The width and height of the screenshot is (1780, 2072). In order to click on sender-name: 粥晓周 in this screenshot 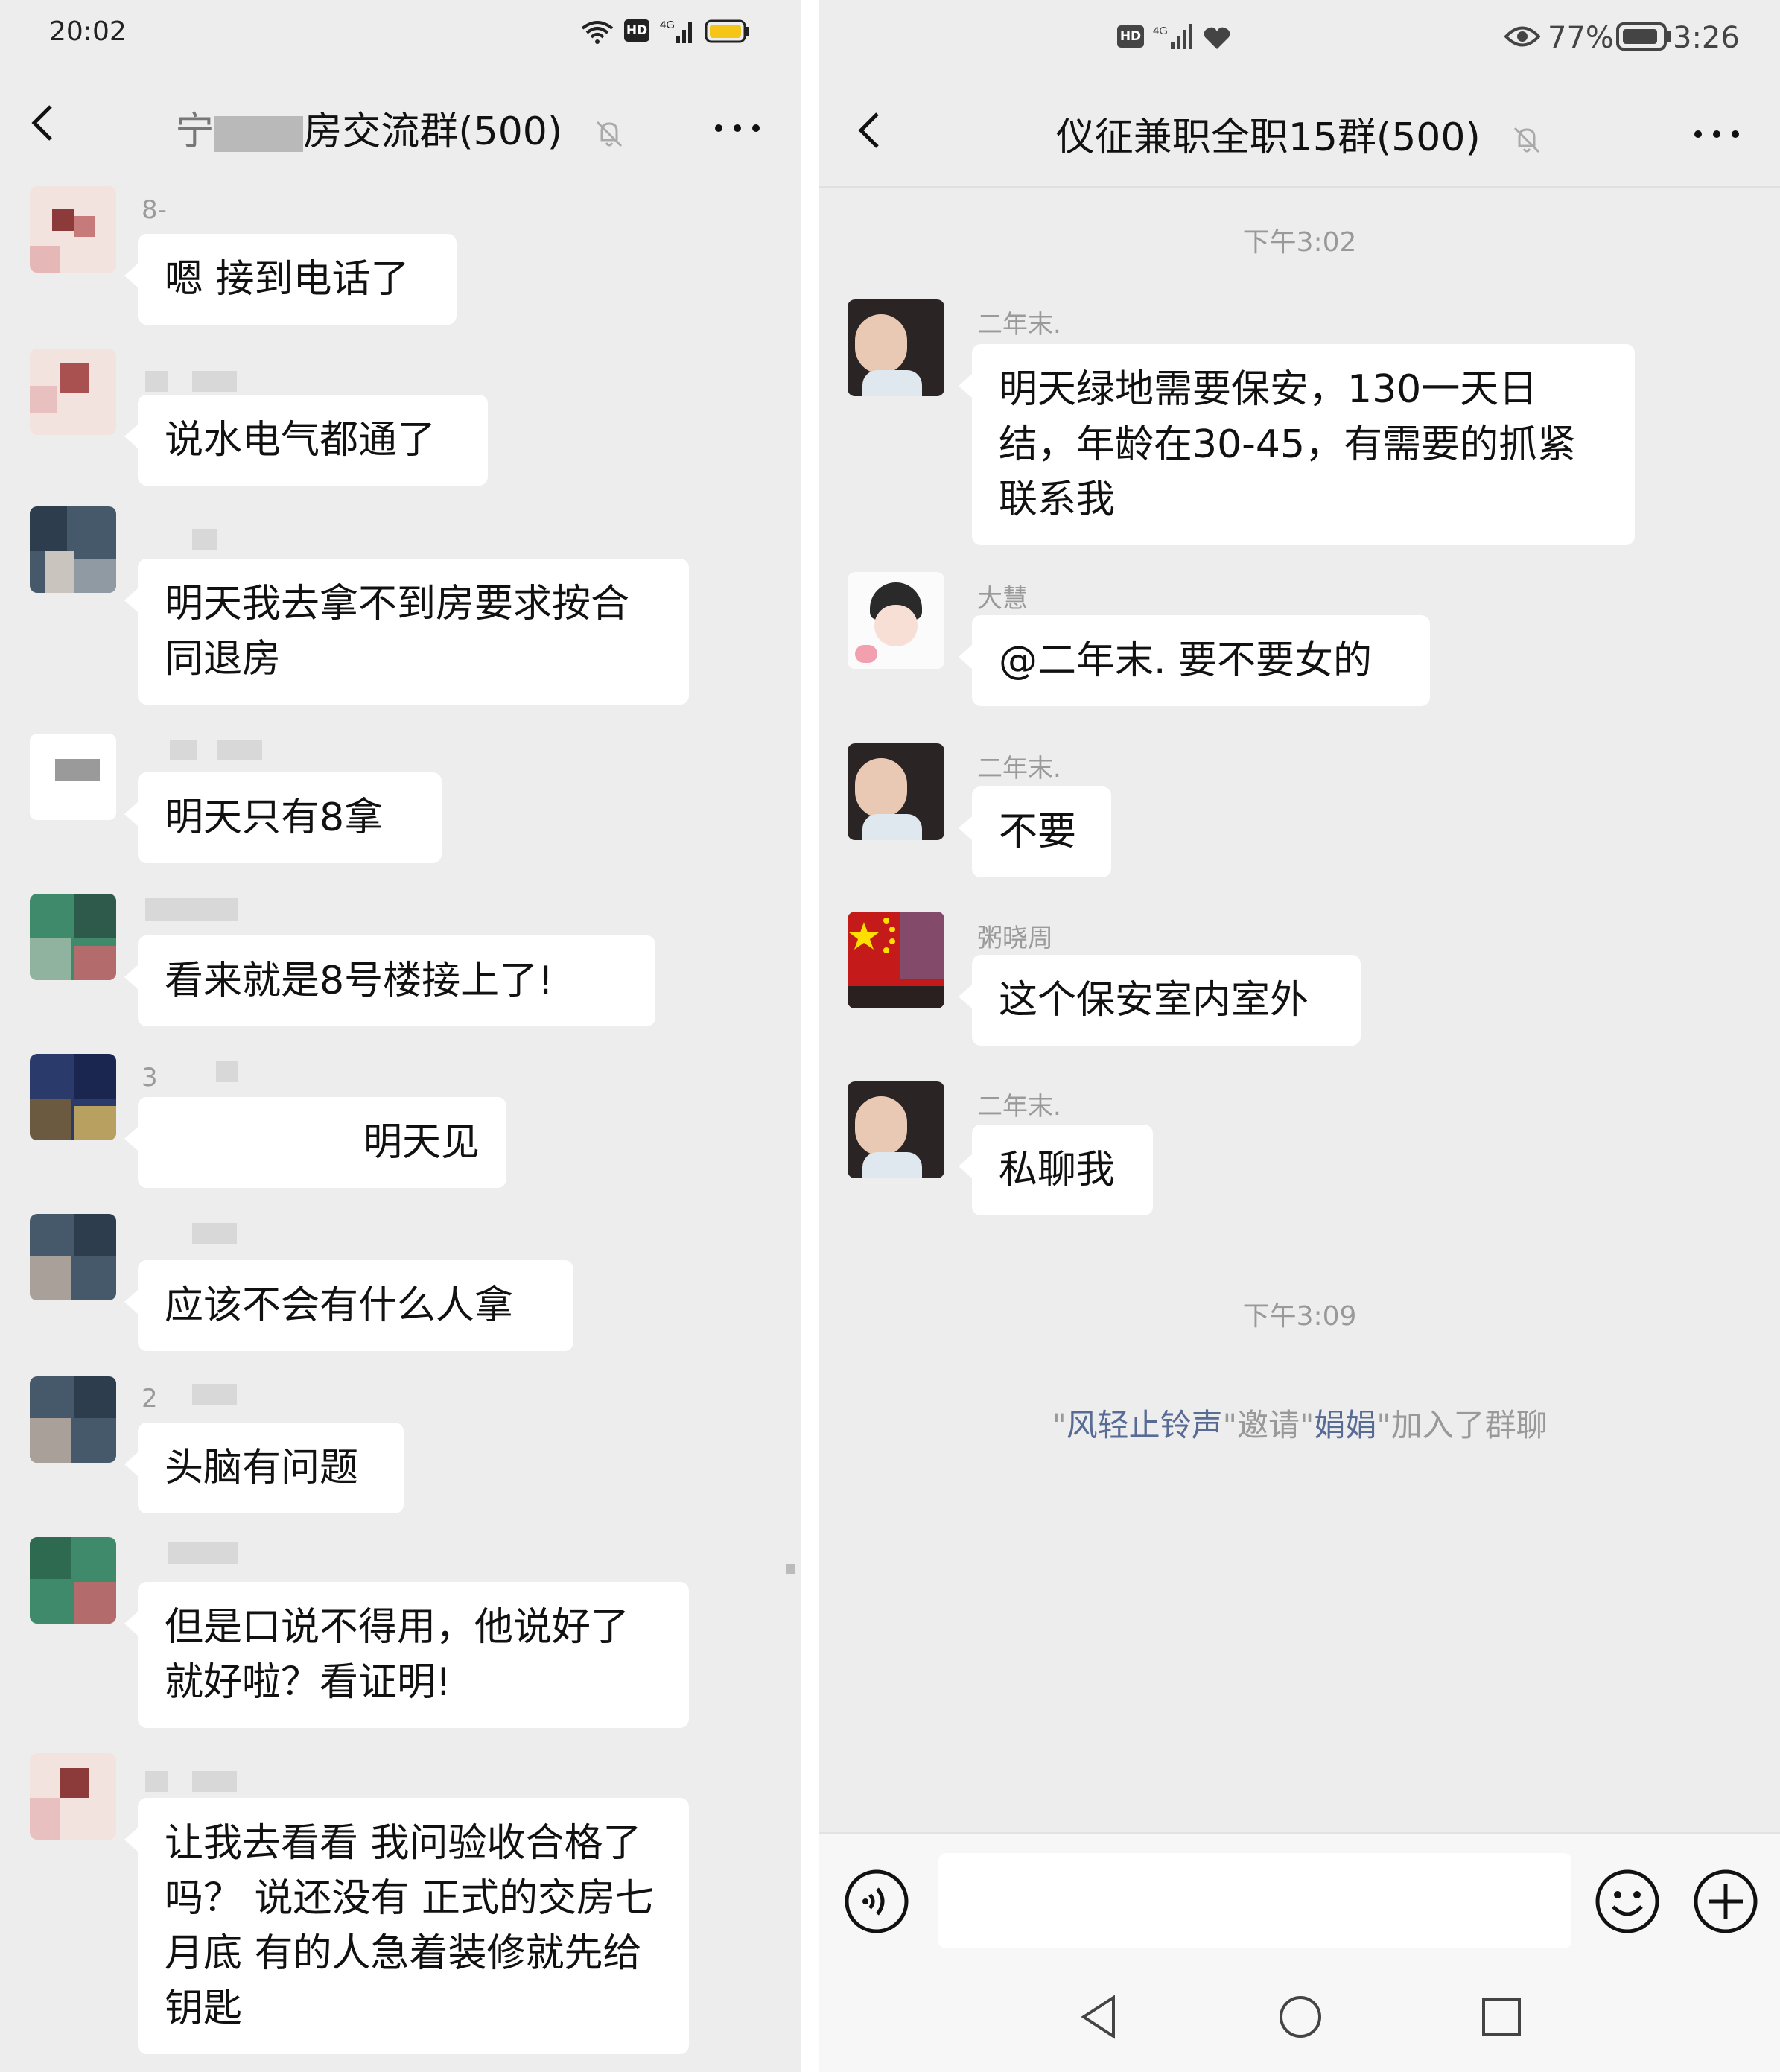, I will do `click(1015, 938)`.